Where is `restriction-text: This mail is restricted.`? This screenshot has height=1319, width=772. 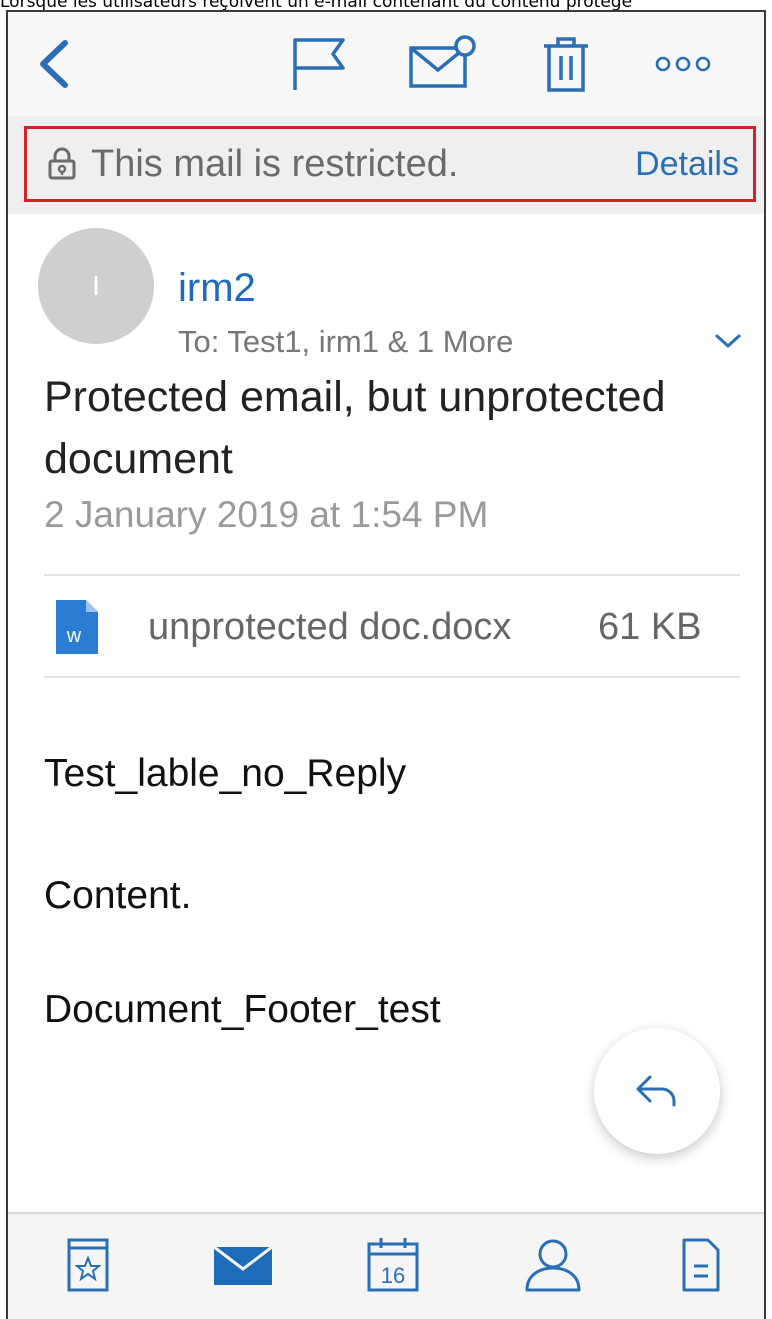
restriction-text: This mail is restricted. is located at coordinates (275, 163).